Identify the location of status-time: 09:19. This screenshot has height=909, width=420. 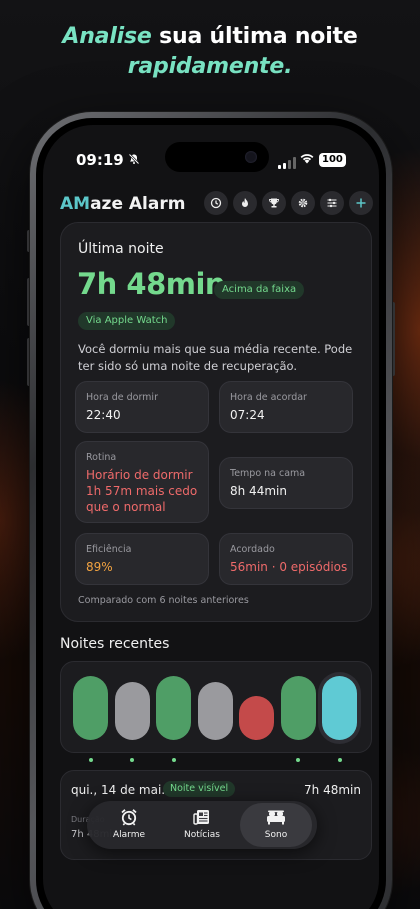
(100, 160).